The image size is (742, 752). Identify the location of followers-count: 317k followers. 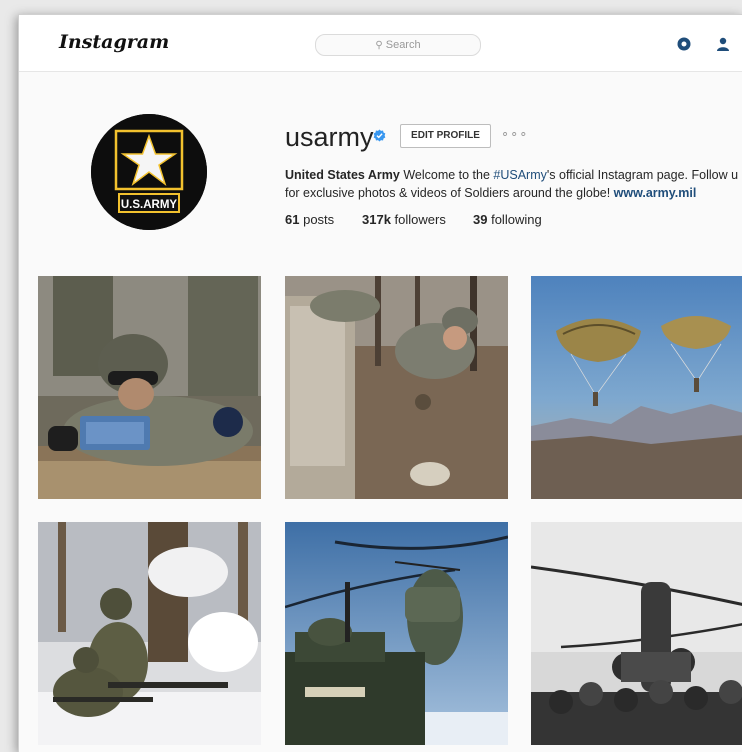
(404, 219).